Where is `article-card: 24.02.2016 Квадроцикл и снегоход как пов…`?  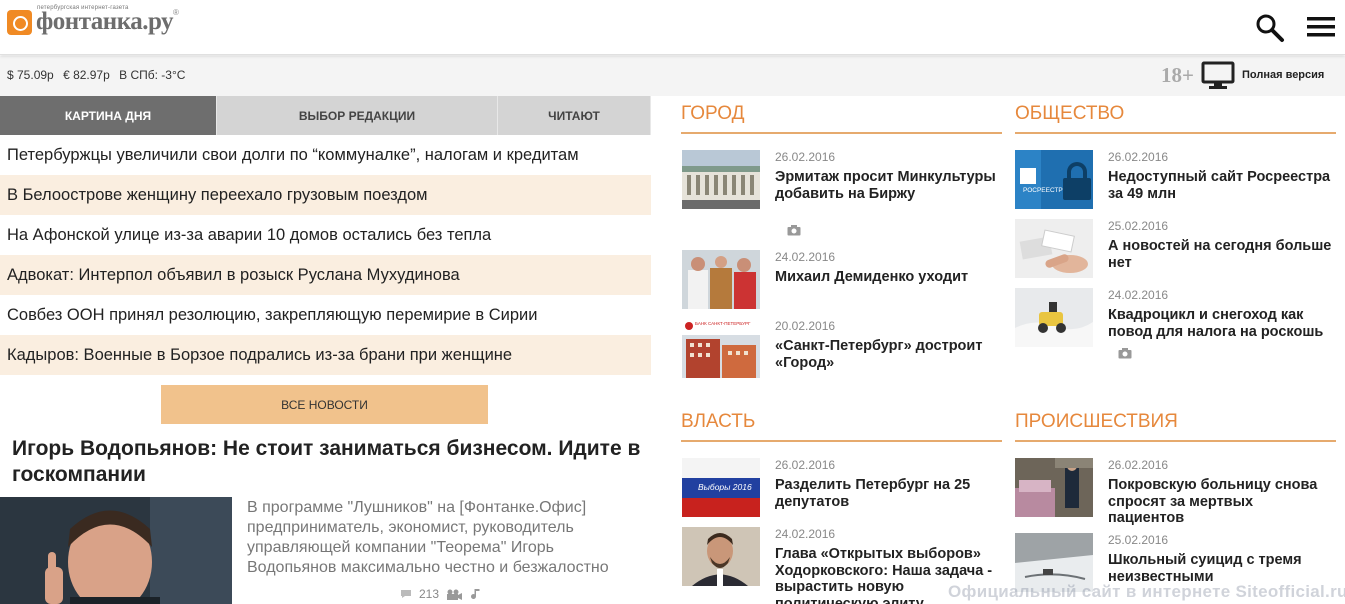
article-card: 24.02.2016 Квадроцикл и снегоход как пов… is located at coordinates (1175, 325).